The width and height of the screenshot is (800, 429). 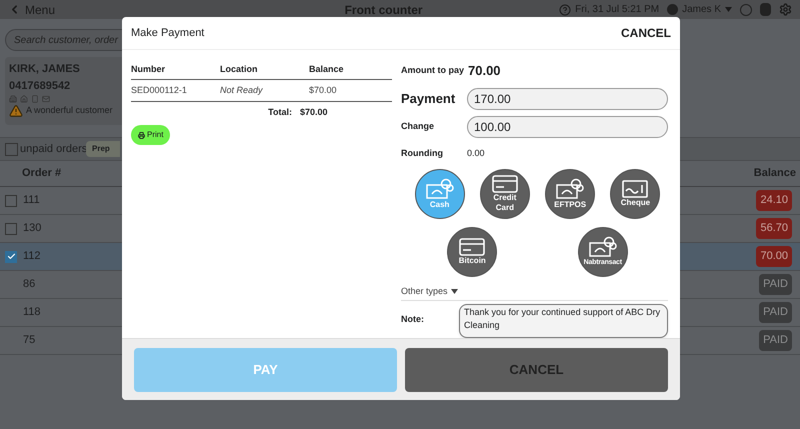 I want to click on amount-label: Amount to pay, so click(x=433, y=71).